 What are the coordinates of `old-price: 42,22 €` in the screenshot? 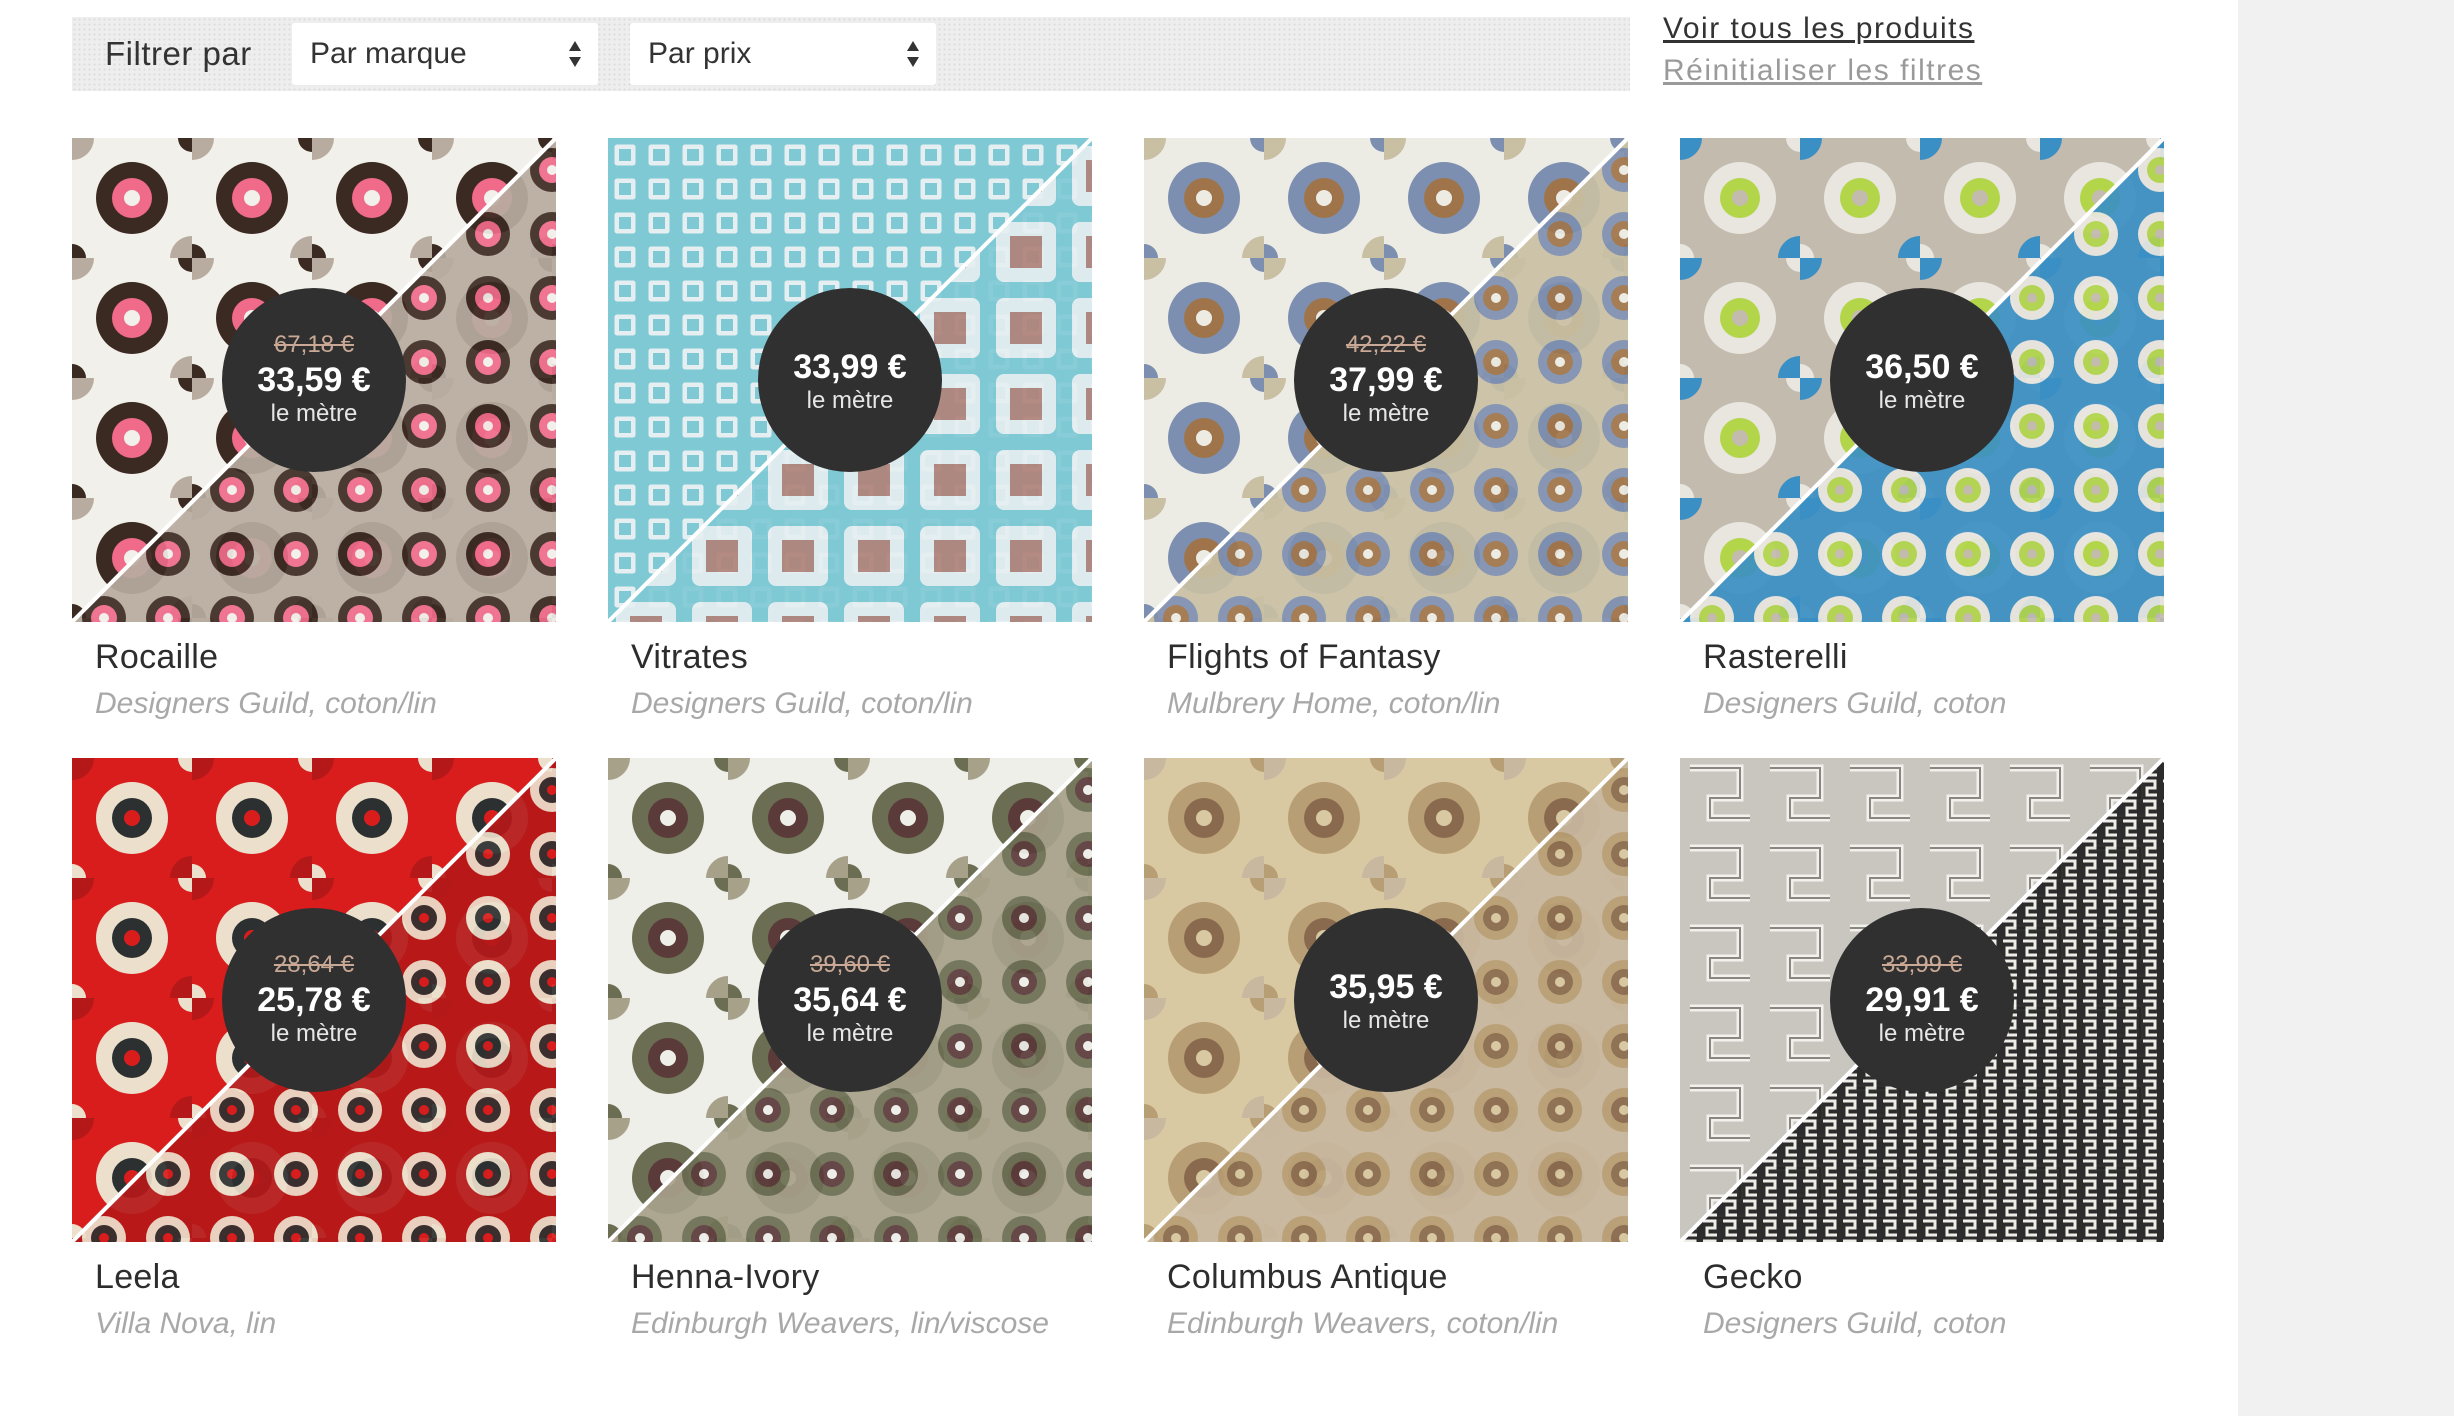 It's located at (1386, 345).